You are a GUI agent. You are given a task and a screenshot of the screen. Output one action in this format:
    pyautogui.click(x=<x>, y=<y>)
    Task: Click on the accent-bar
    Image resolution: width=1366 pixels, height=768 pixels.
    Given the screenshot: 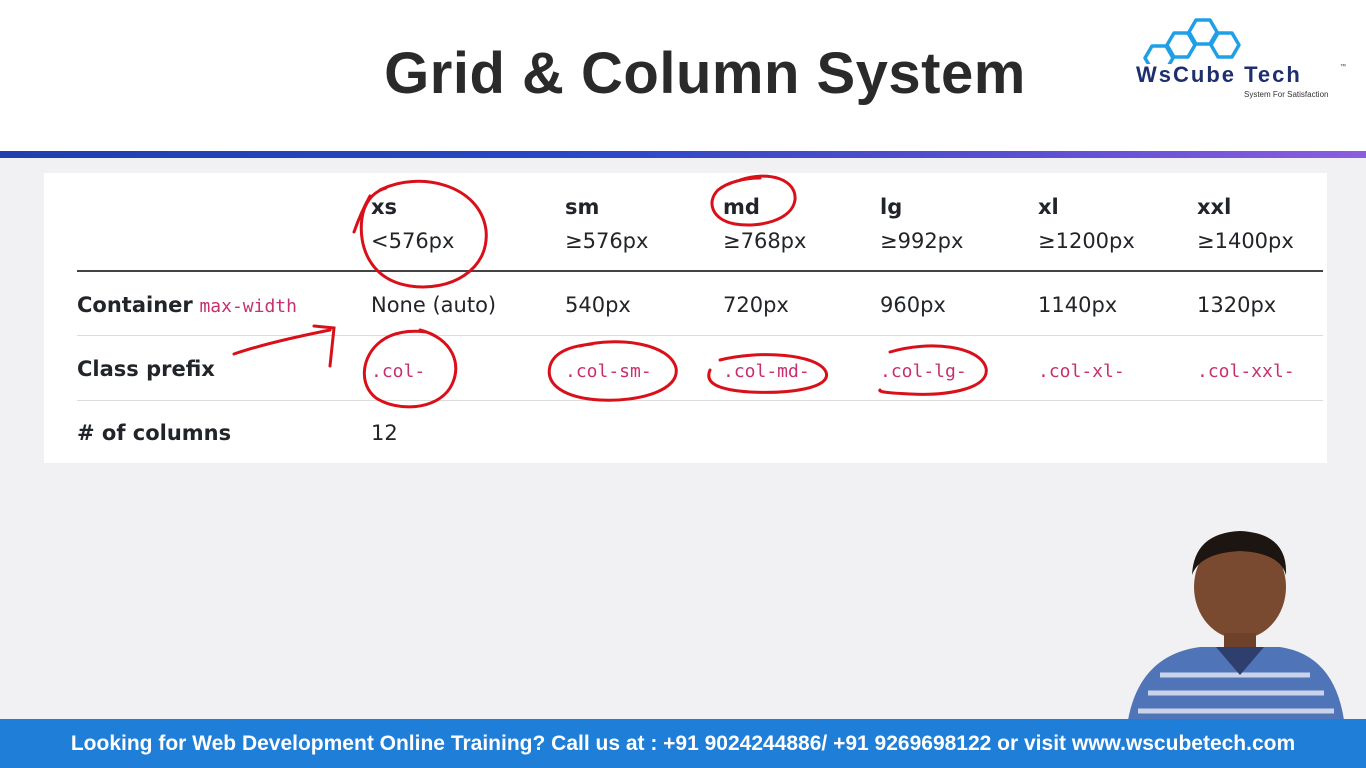 What is the action you would take?
    pyautogui.click(x=683, y=154)
    